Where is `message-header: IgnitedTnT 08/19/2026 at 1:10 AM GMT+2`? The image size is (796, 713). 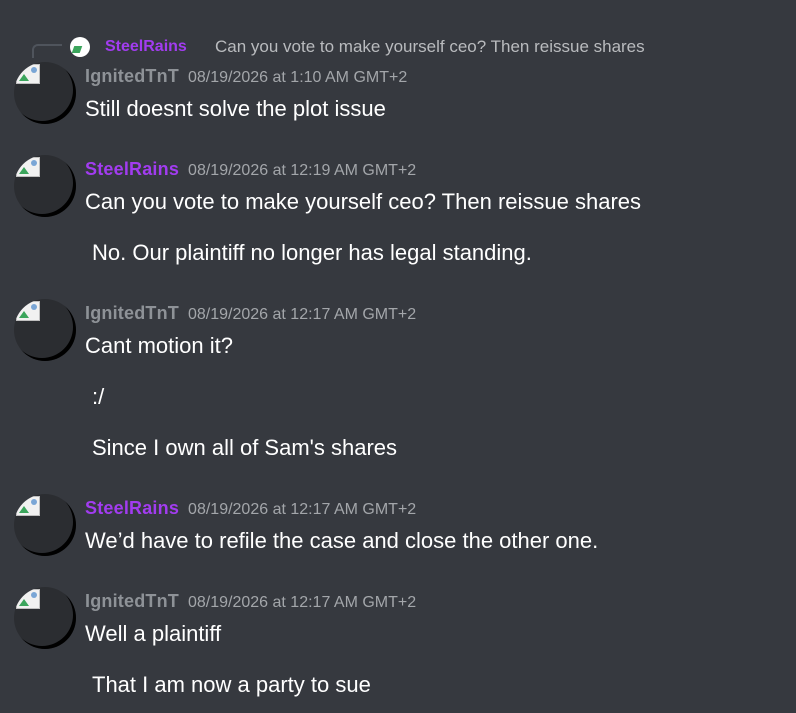
message-header: IgnitedTnT 08/19/2026 at 1:10 AM GMT+2 is located at coordinates (246, 76).